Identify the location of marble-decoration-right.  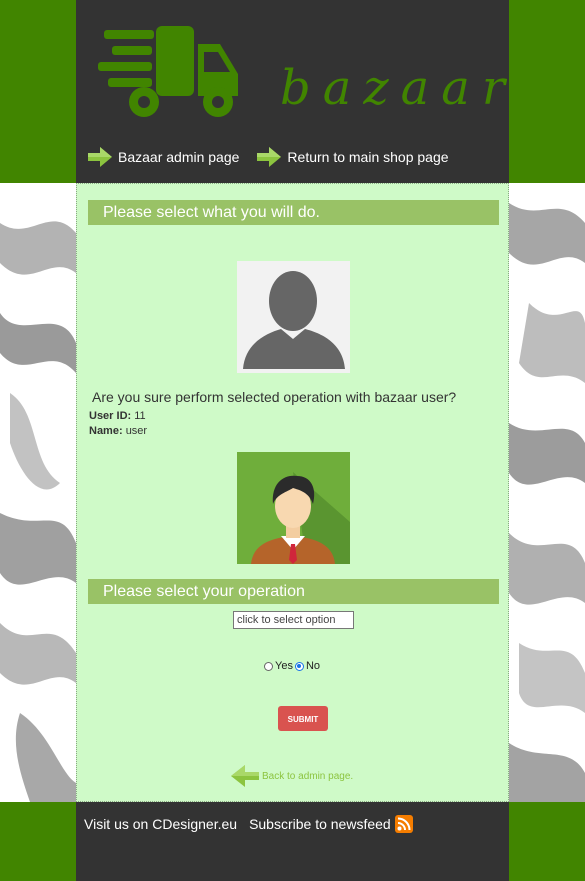
(547, 492).